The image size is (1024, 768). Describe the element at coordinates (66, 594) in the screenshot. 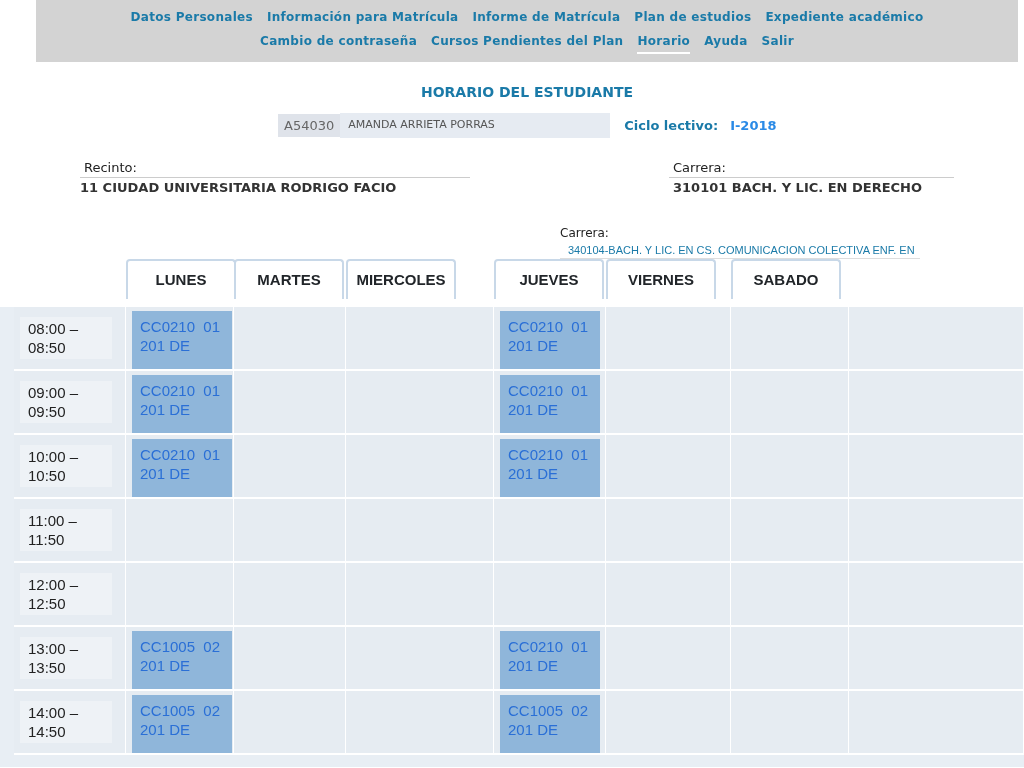

I see `time-slot: 12:00 – 12:50` at that location.